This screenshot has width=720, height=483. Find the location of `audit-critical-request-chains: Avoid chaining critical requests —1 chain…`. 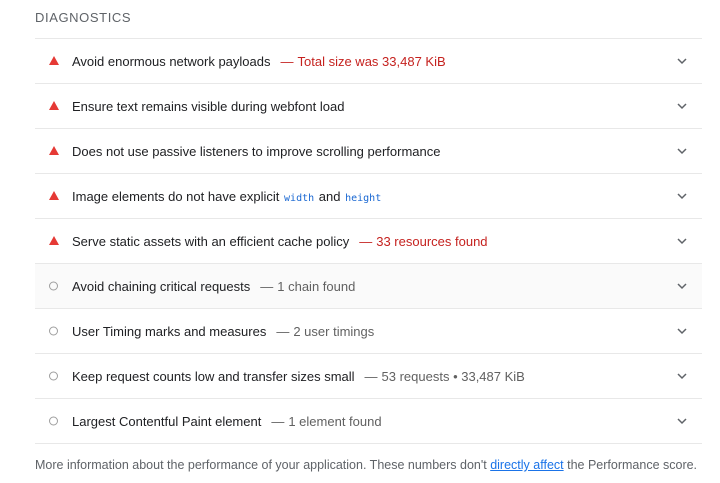

audit-critical-request-chains: Avoid chaining critical requests —1 chain… is located at coordinates (368, 286).